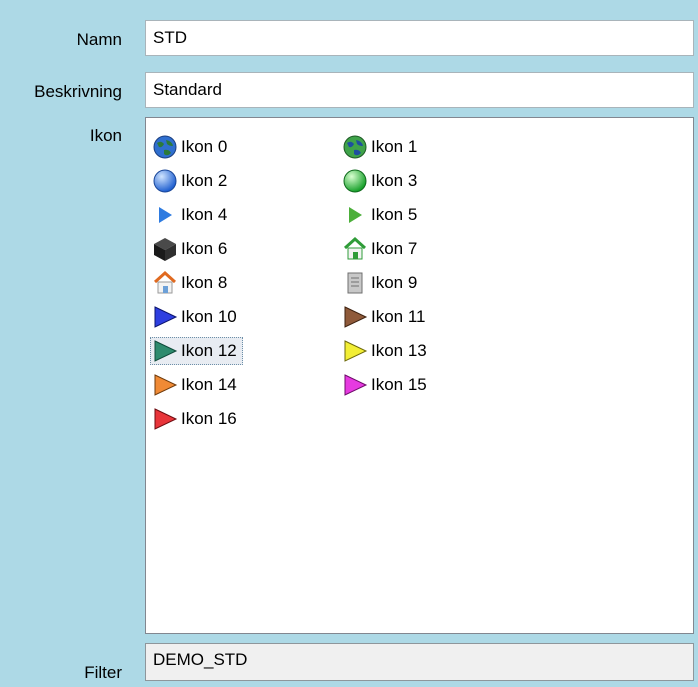  Describe the element at coordinates (165, 317) in the screenshot. I see `triangle-blue-icon` at that location.